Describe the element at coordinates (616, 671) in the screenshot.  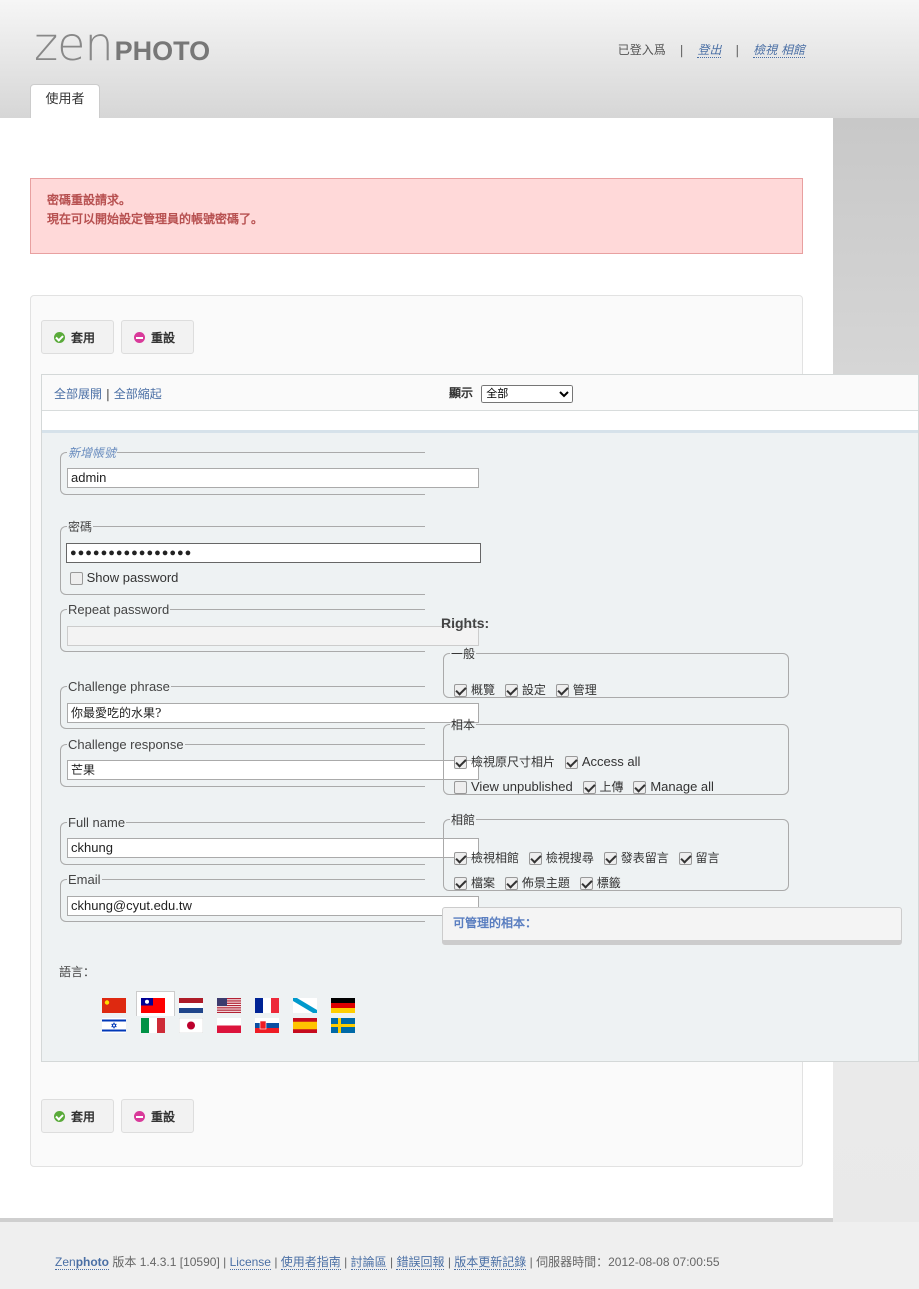
I see `rights-general-fieldset: 一般 概覽 設定 管理` at that location.